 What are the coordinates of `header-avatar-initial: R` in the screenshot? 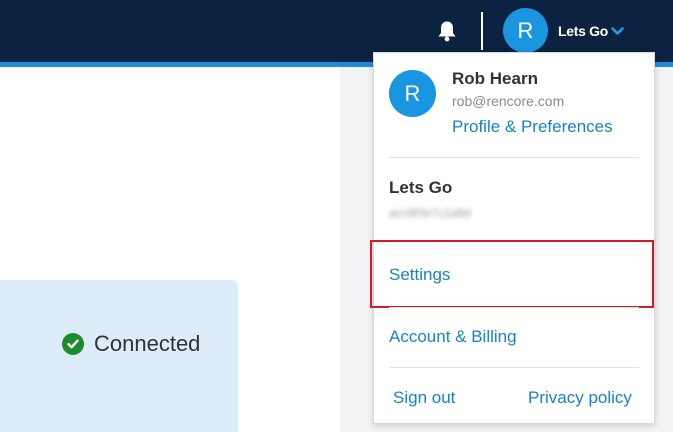 It's located at (525, 30).